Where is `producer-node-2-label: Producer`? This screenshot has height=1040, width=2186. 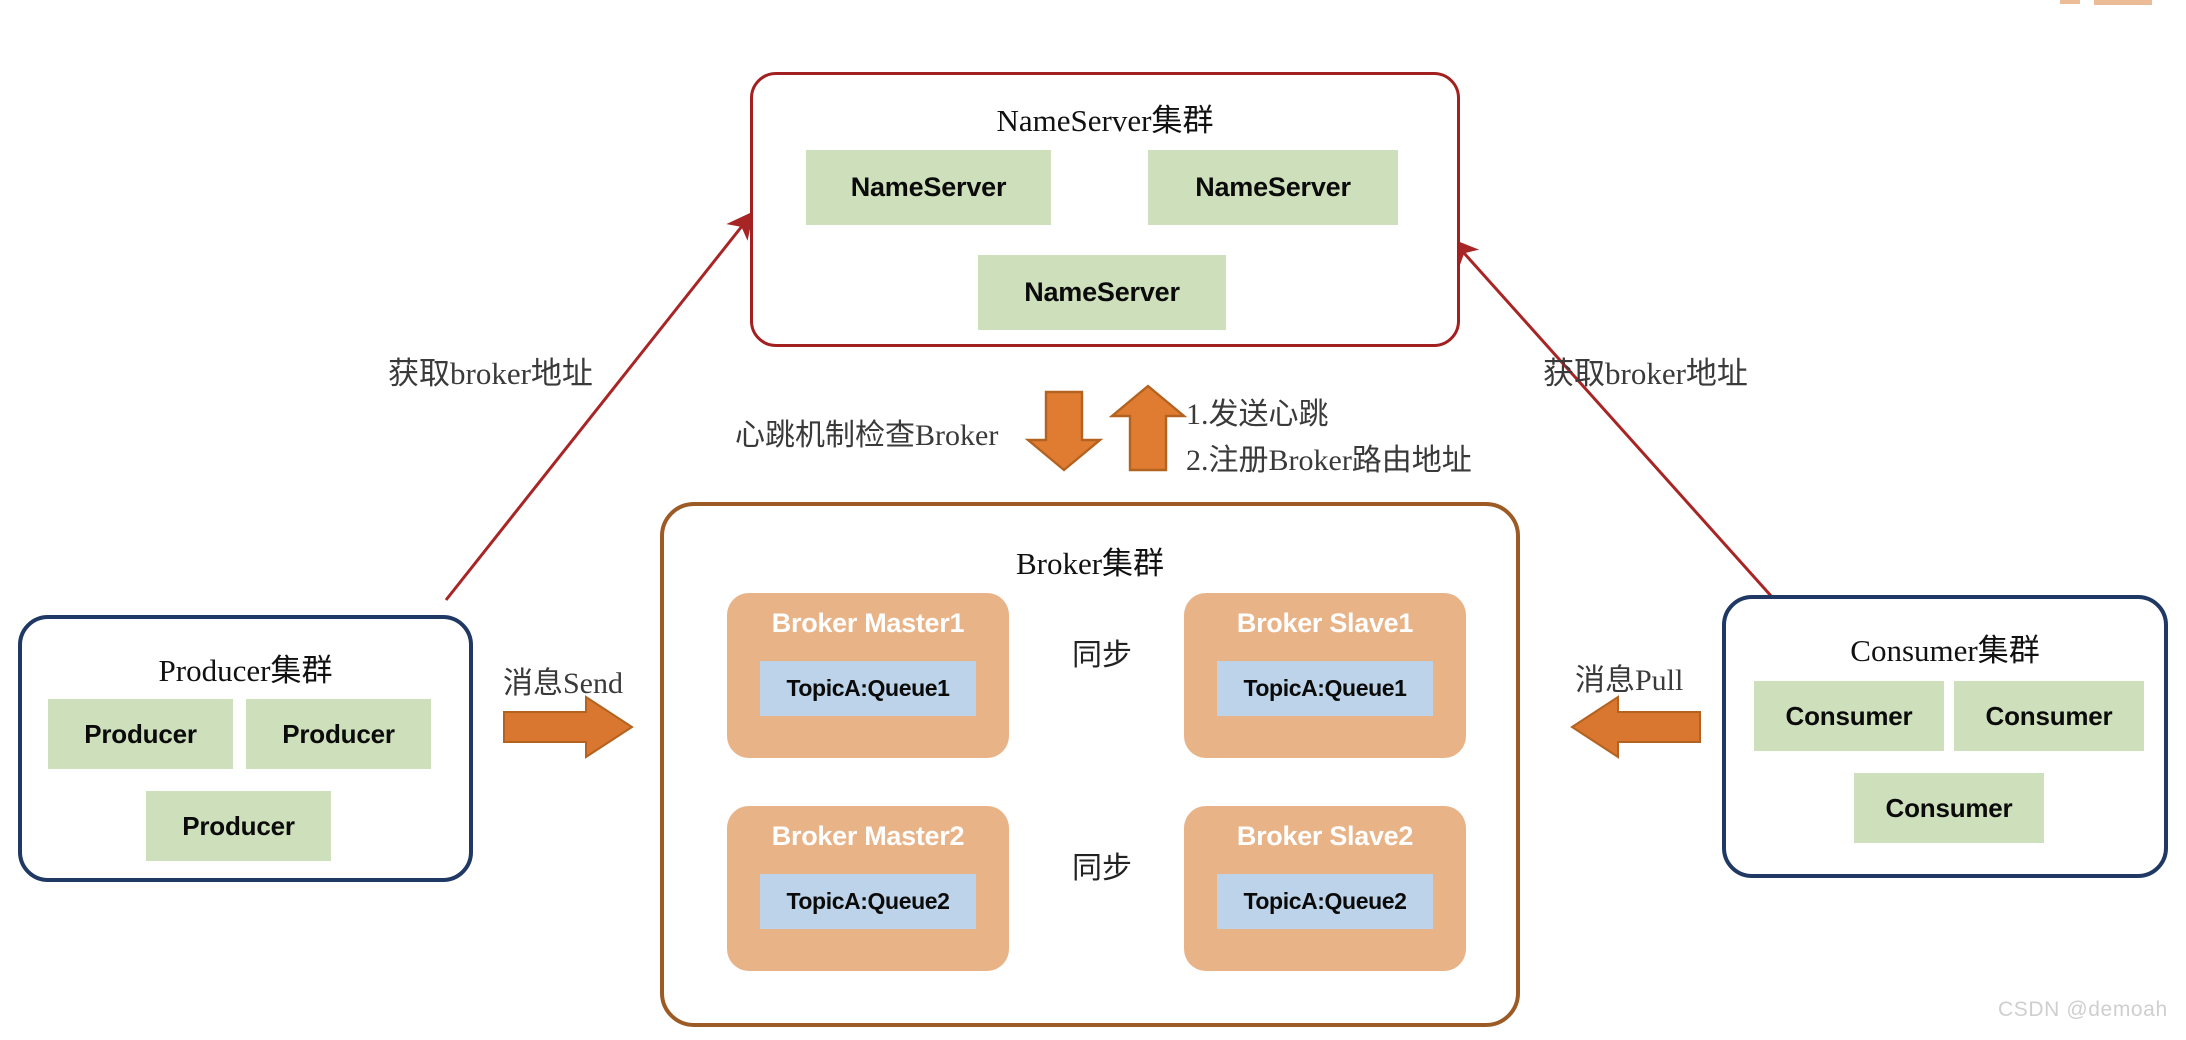
producer-node-2-label: Producer is located at coordinates (338, 733).